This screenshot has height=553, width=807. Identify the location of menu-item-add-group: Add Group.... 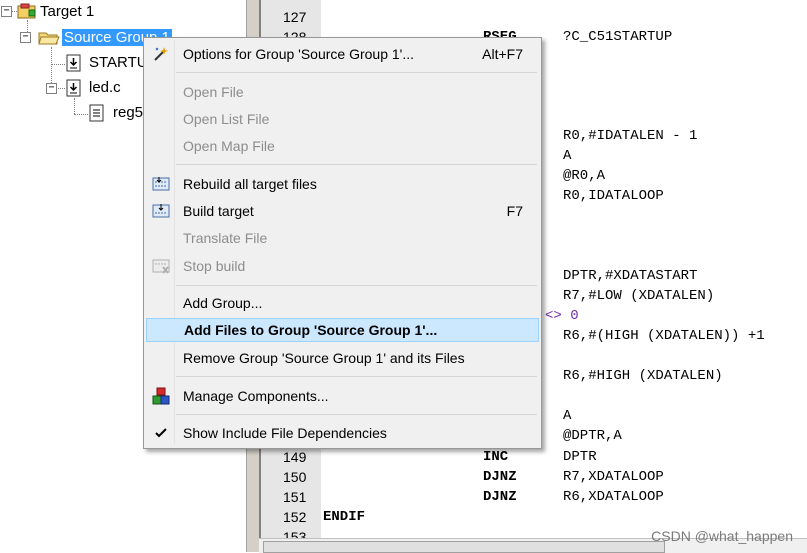
(341, 303).